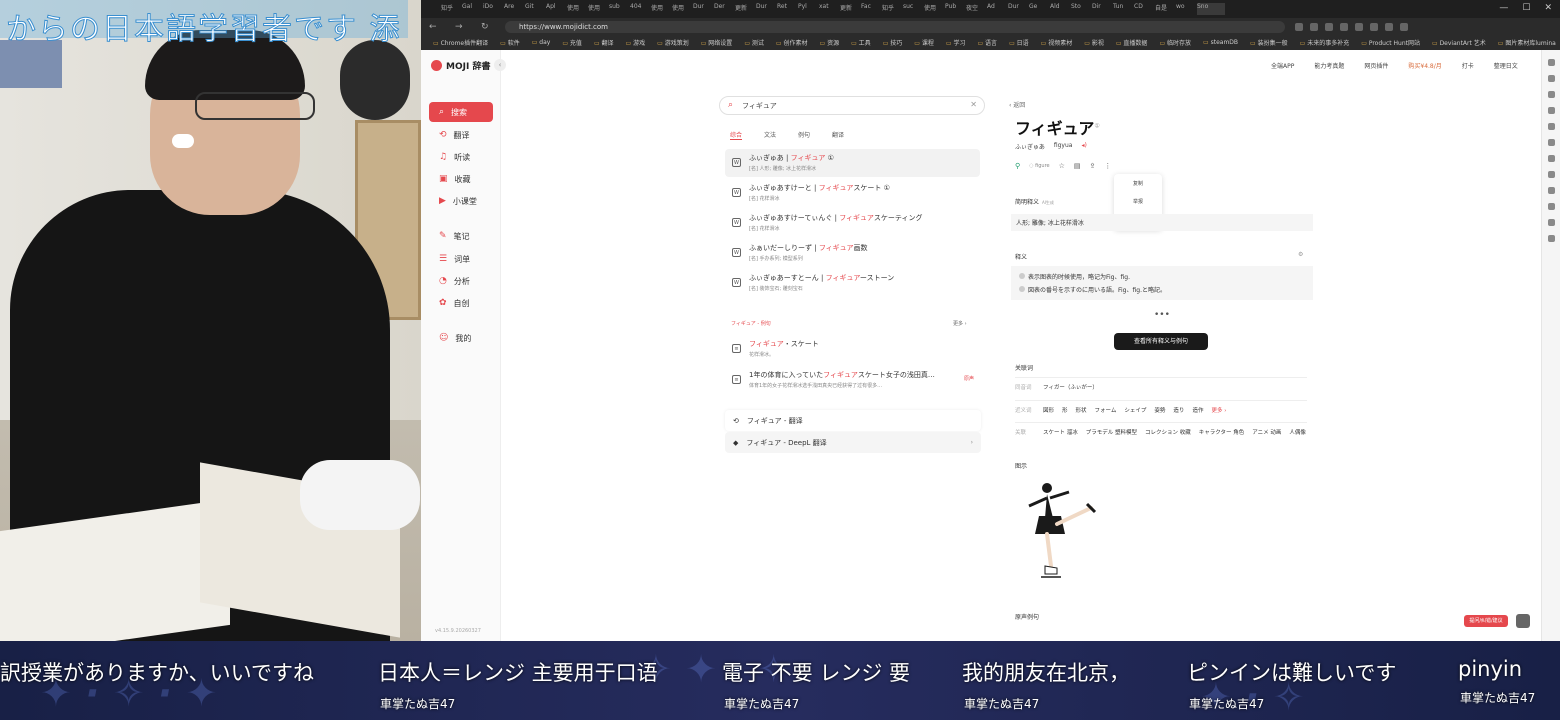 The width and height of the screenshot is (1560, 720). I want to click on bookmark-item: Chrome插件翻译, so click(461, 42).